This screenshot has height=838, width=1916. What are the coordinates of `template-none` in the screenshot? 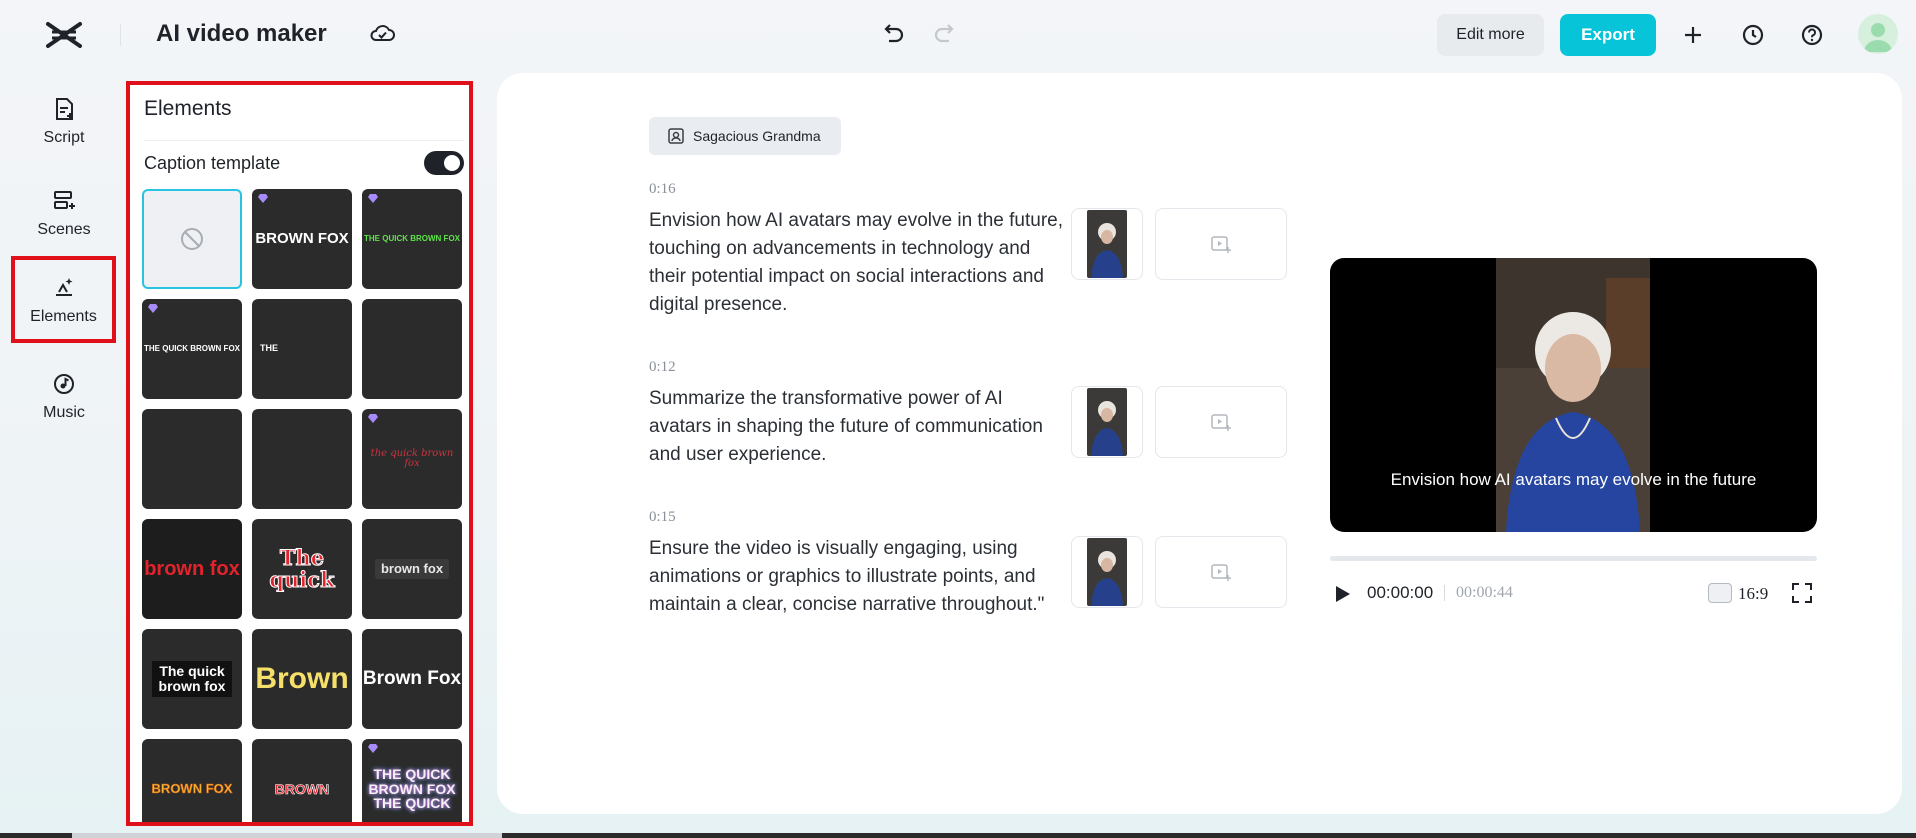 It's located at (192, 239).